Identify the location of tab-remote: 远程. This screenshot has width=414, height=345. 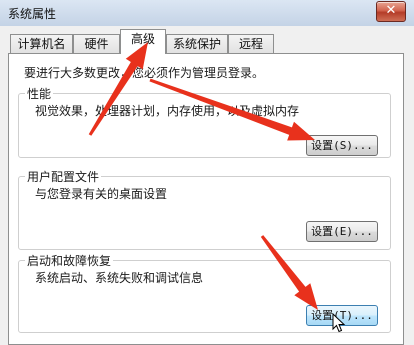
(251, 43).